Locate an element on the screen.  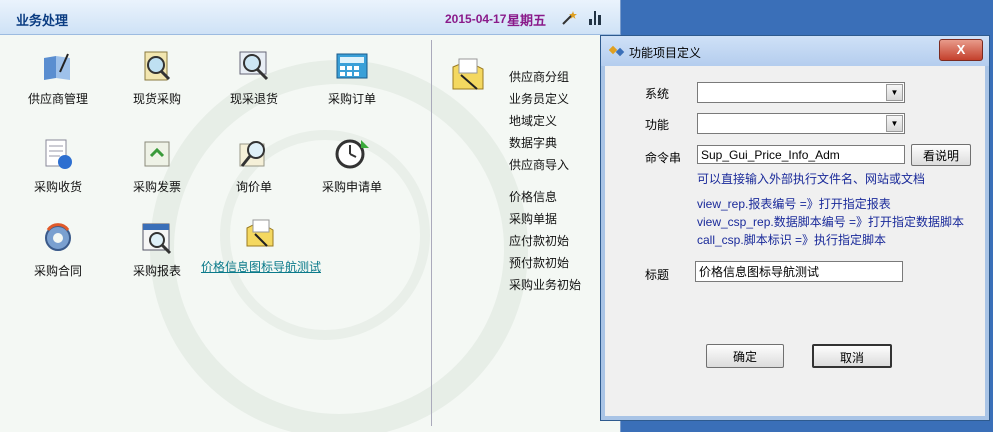
panel-header: 业务处理 2015-04-17 星期五 is located at coordinates (310, 17).